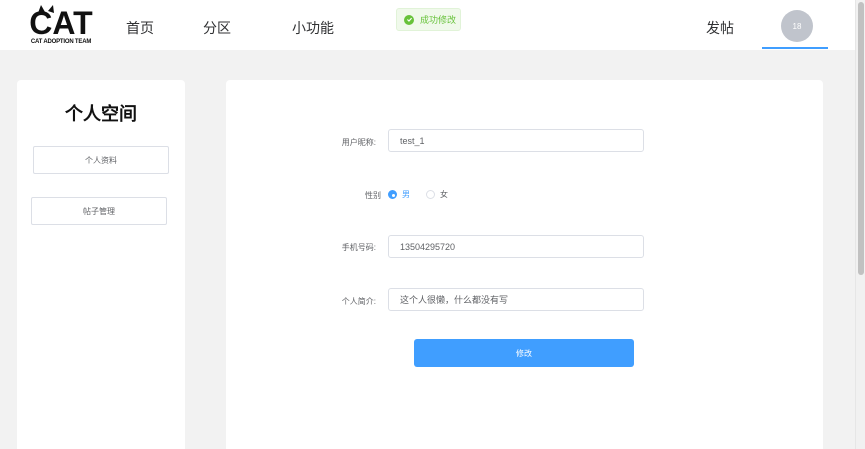  I want to click on gender-option-male: 男, so click(406, 194).